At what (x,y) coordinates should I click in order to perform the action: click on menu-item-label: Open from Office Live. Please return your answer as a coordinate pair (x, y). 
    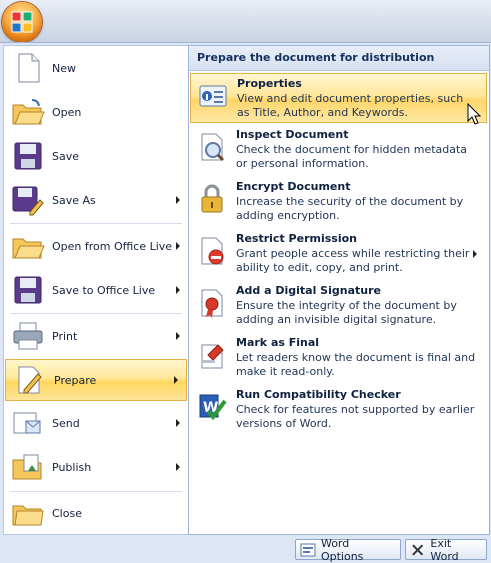
    Looking at the image, I should click on (112, 246).